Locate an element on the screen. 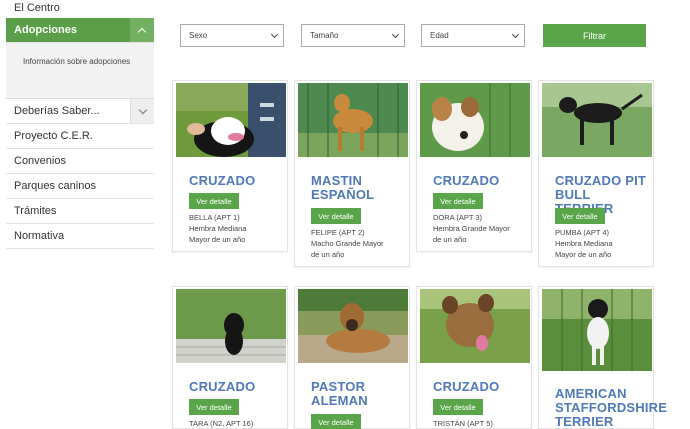 This screenshot has width=690, height=429. collapse-toggle is located at coordinates (142, 30).